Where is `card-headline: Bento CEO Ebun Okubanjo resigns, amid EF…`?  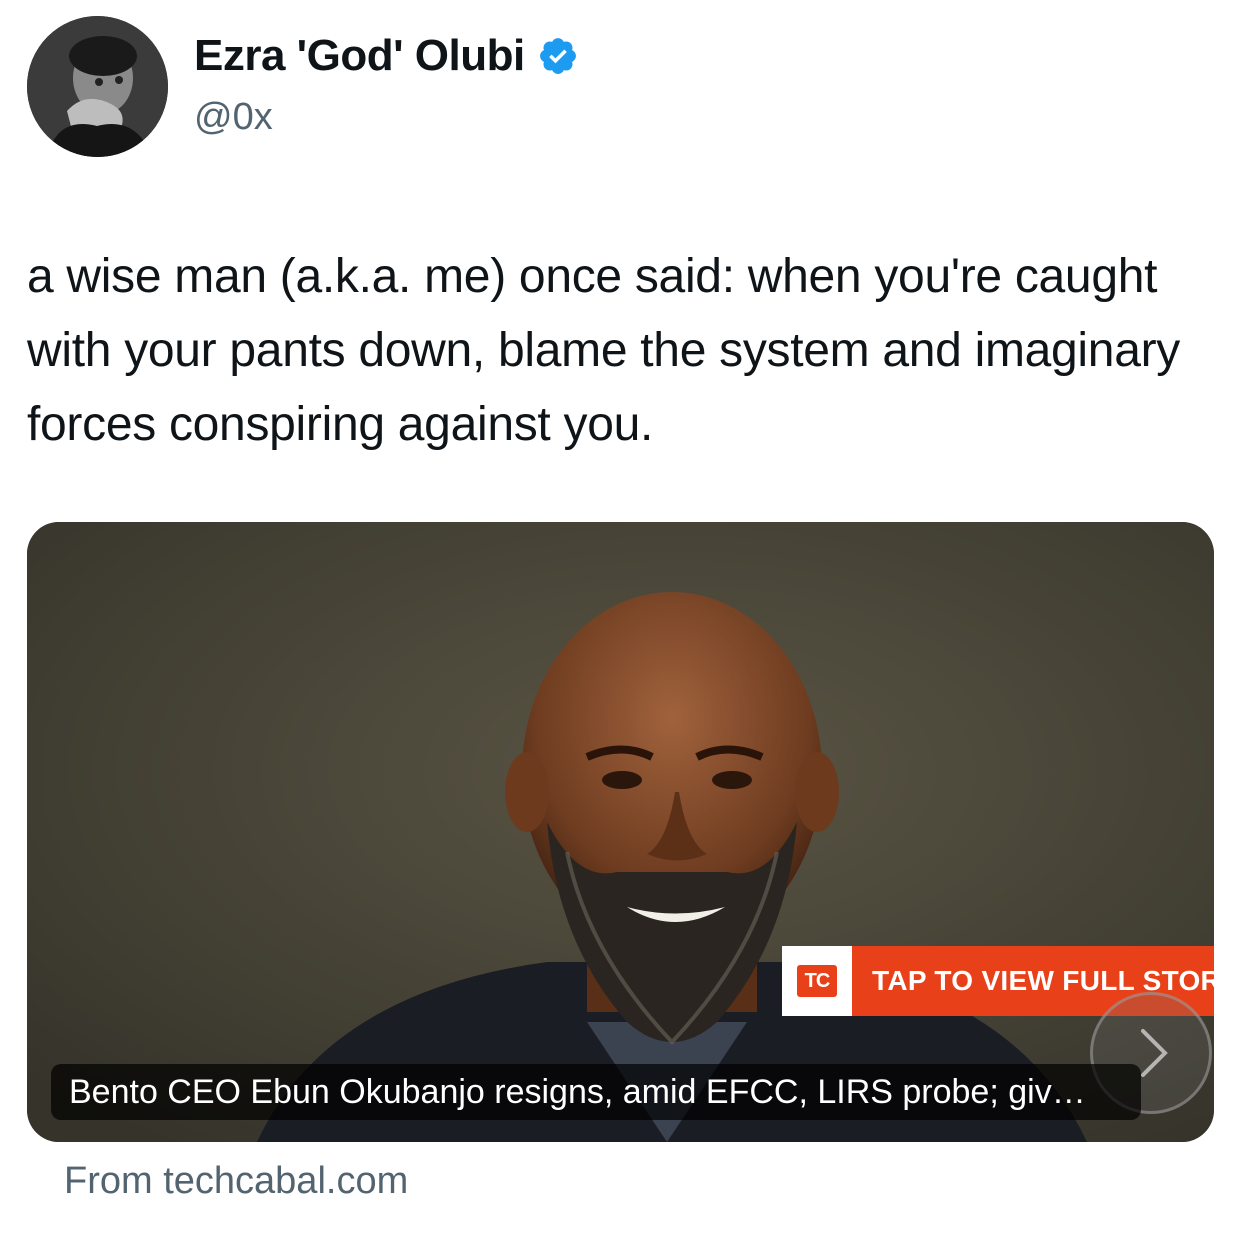 card-headline: Bento CEO Ebun Okubanjo resigns, amid EF… is located at coordinates (596, 1092).